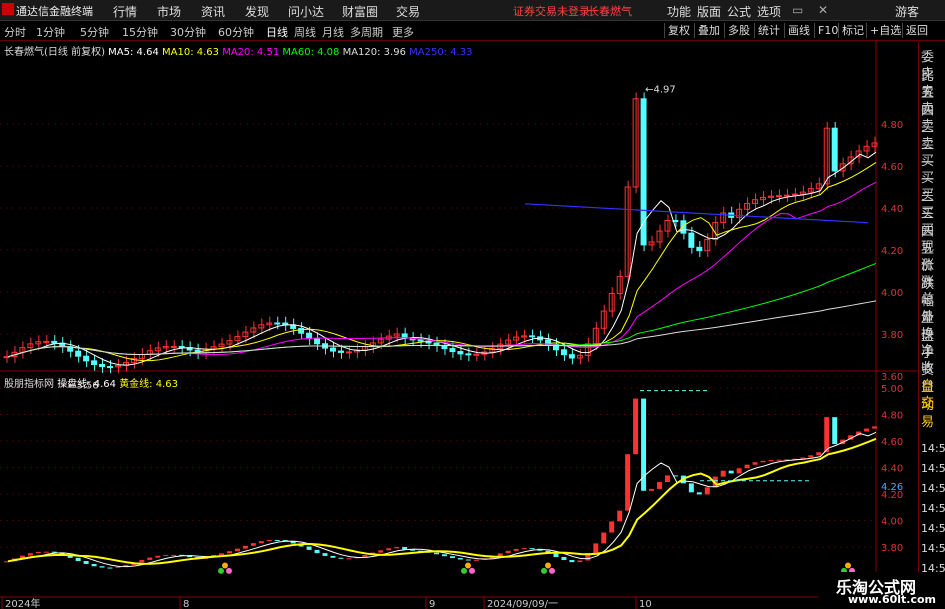  What do you see at coordinates (907, 11) in the screenshot?
I see `guest-button: 游客` at bounding box center [907, 11].